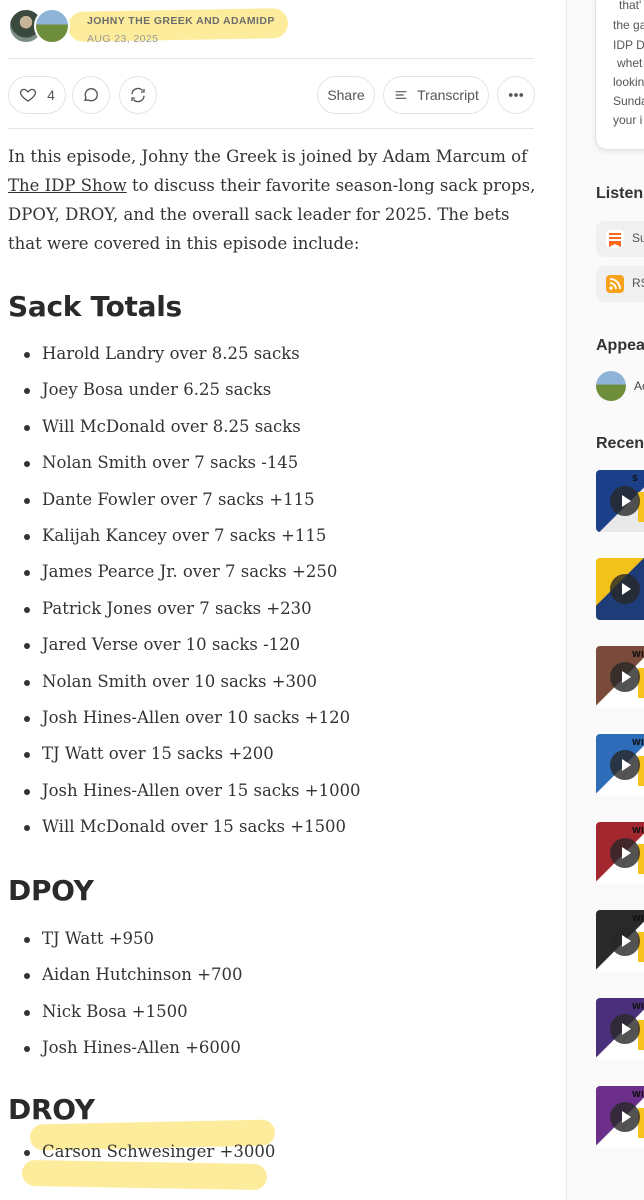 This screenshot has height=1200, width=644. Describe the element at coordinates (191, 791) in the screenshot. I see `list-item: Josh Hines-Allen over 15 sacks +1000` at that location.